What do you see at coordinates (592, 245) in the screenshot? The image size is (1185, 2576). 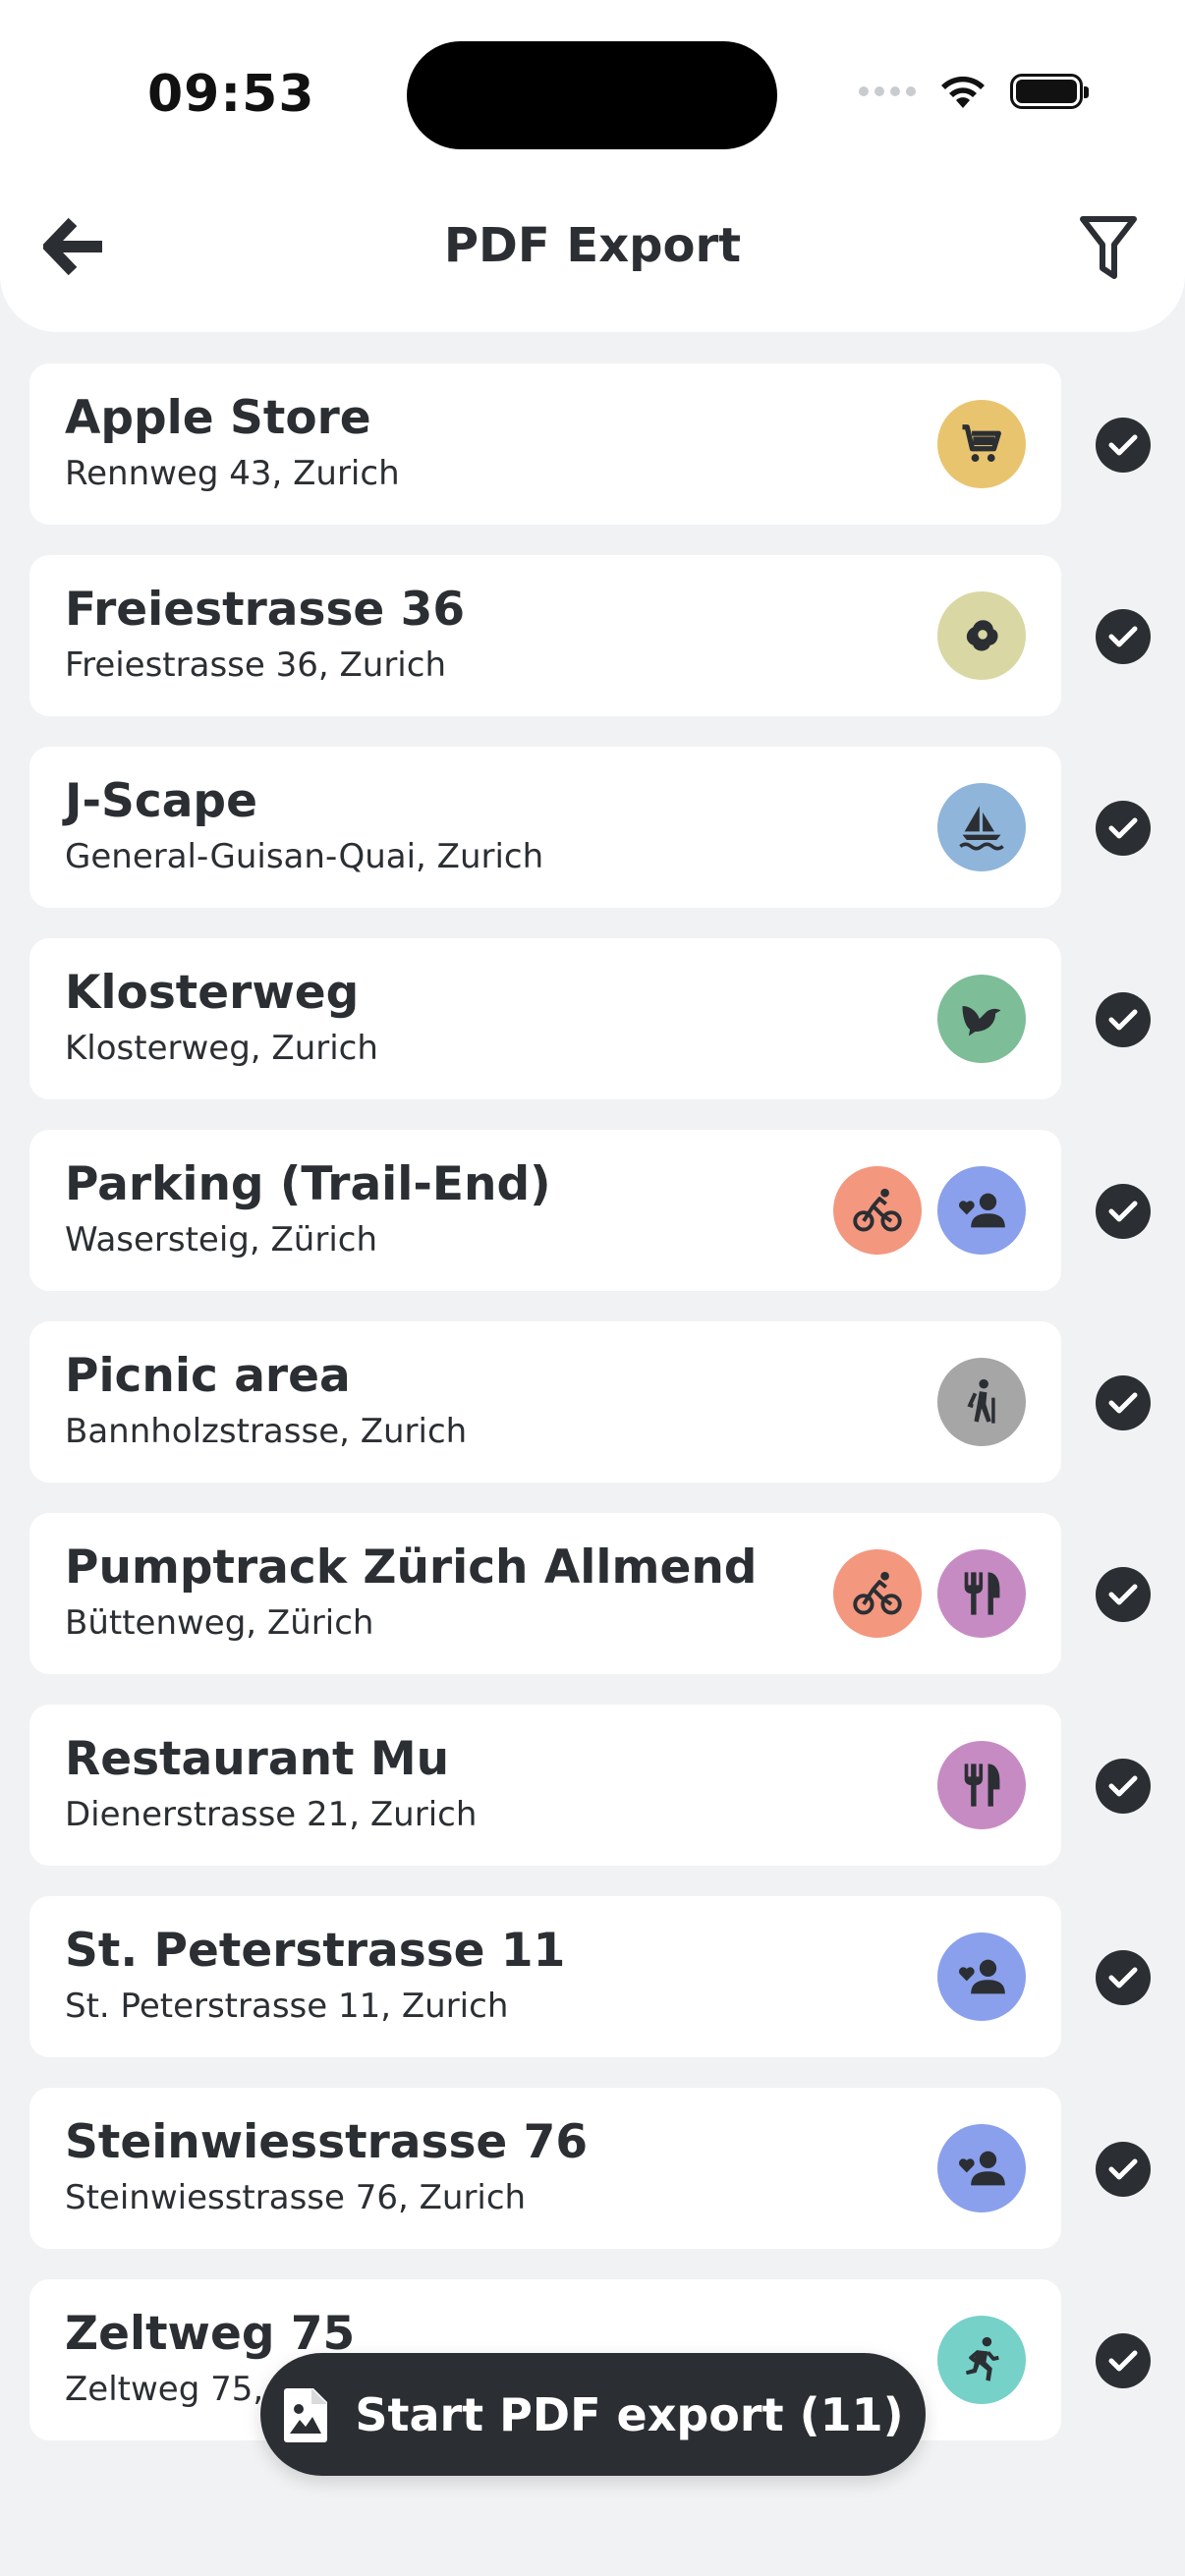 I see `page-title: PDF Export` at bounding box center [592, 245].